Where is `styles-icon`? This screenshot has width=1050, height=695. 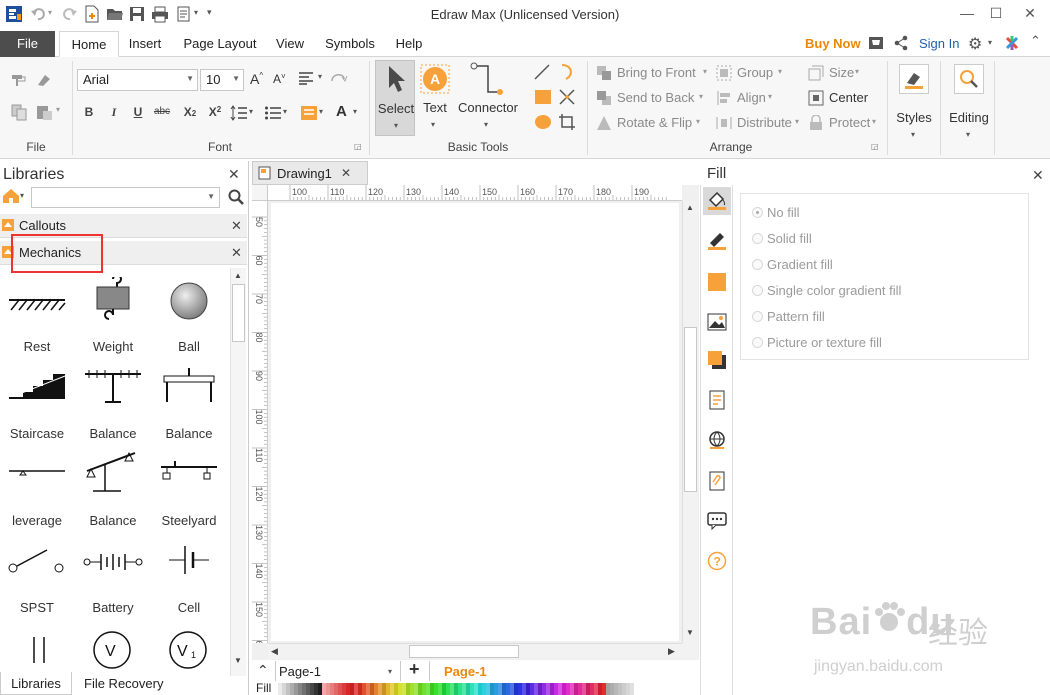 styles-icon is located at coordinates (914, 79).